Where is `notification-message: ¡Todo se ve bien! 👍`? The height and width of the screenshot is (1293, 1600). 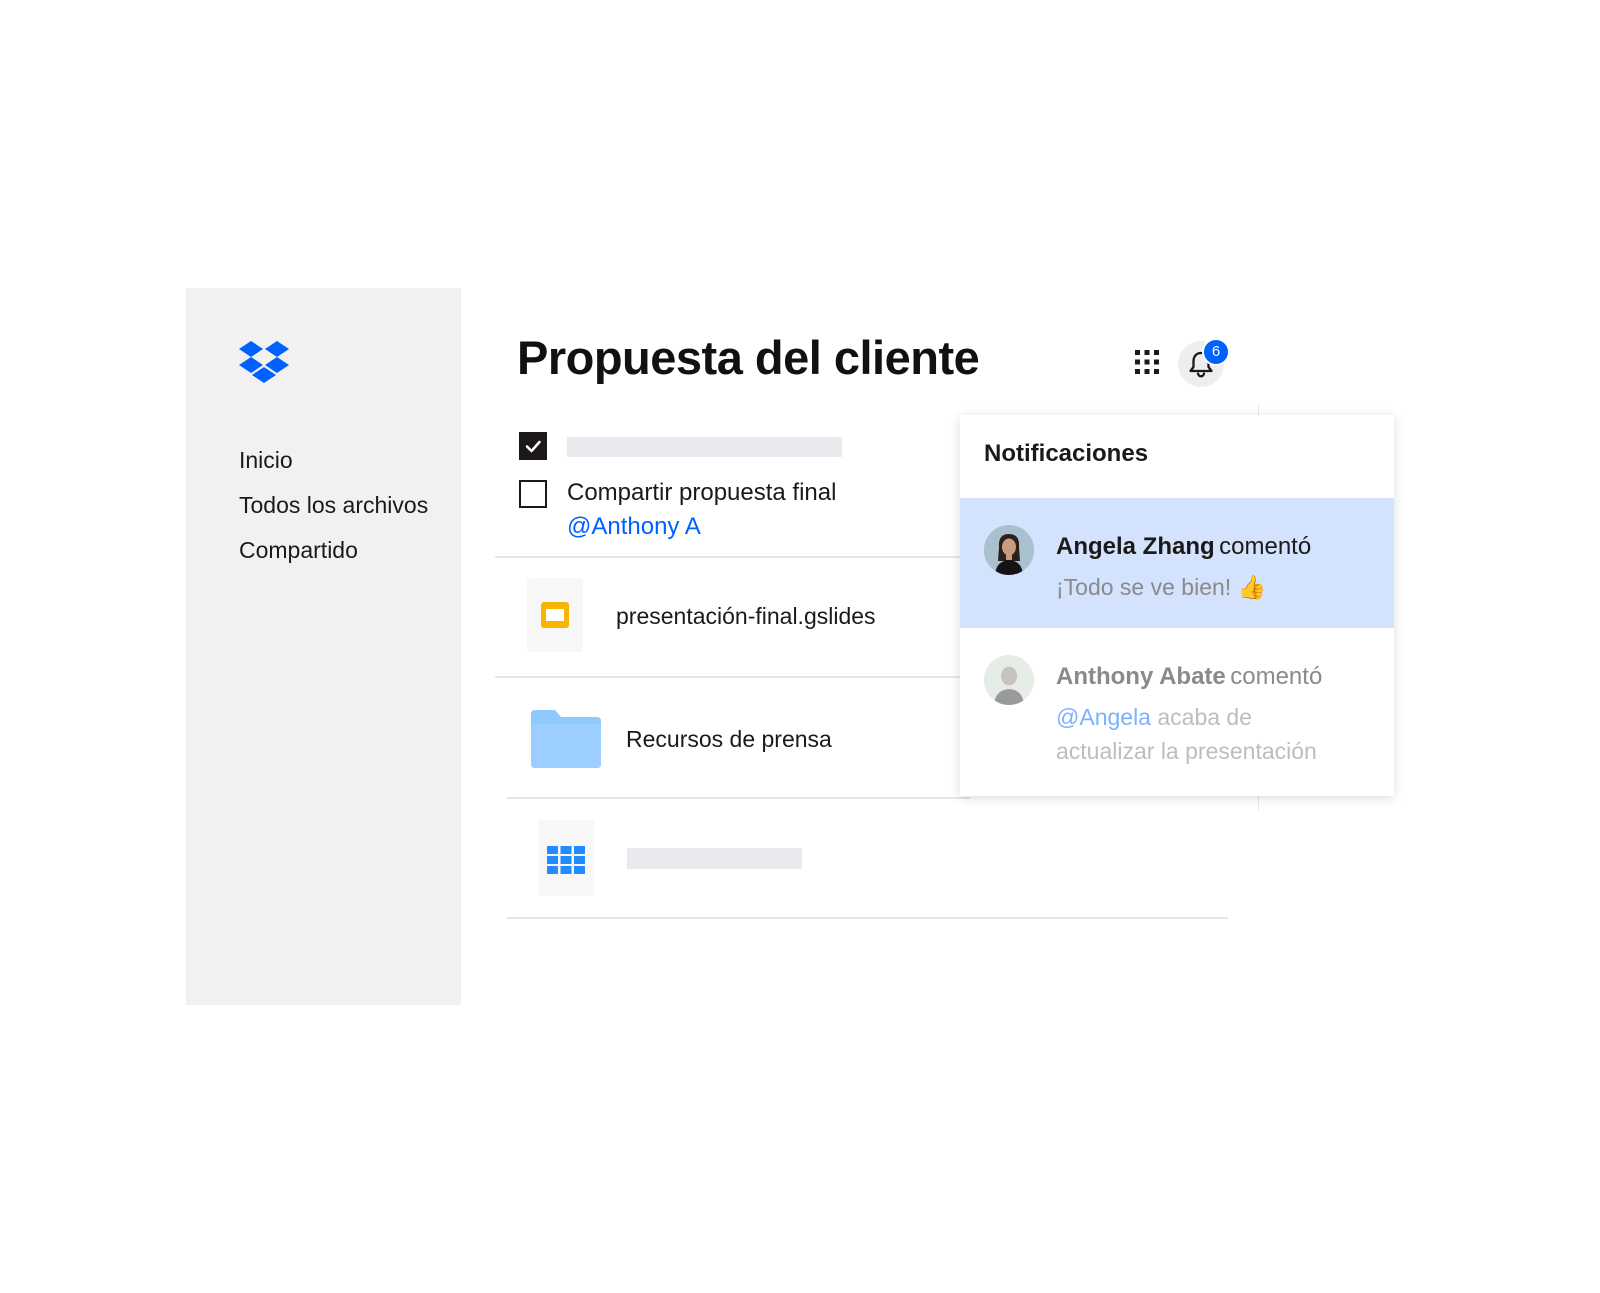
notification-message: ¡Todo se ve bien! 👍 is located at coordinates (1161, 587).